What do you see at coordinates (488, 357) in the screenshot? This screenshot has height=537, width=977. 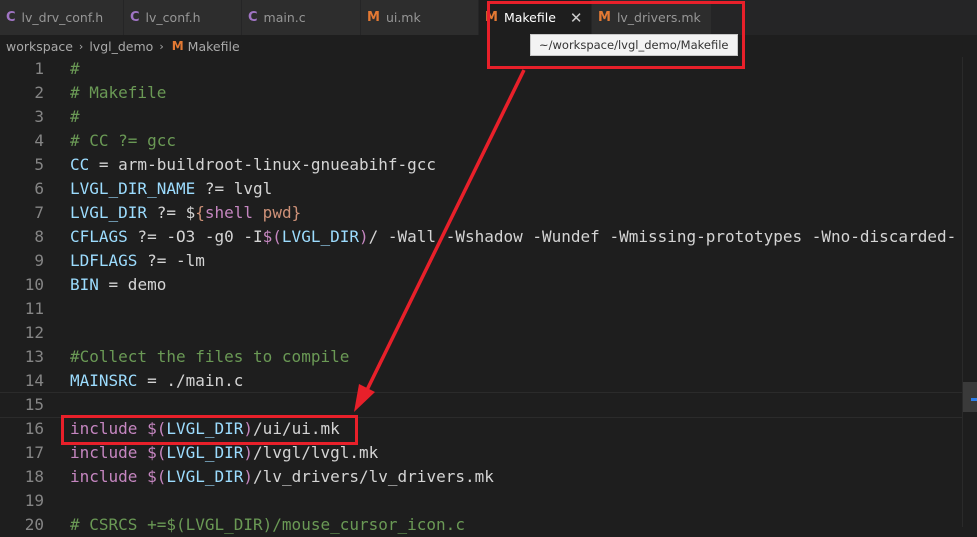 I see `code-line-13: 13 #Collect the files to compile` at bounding box center [488, 357].